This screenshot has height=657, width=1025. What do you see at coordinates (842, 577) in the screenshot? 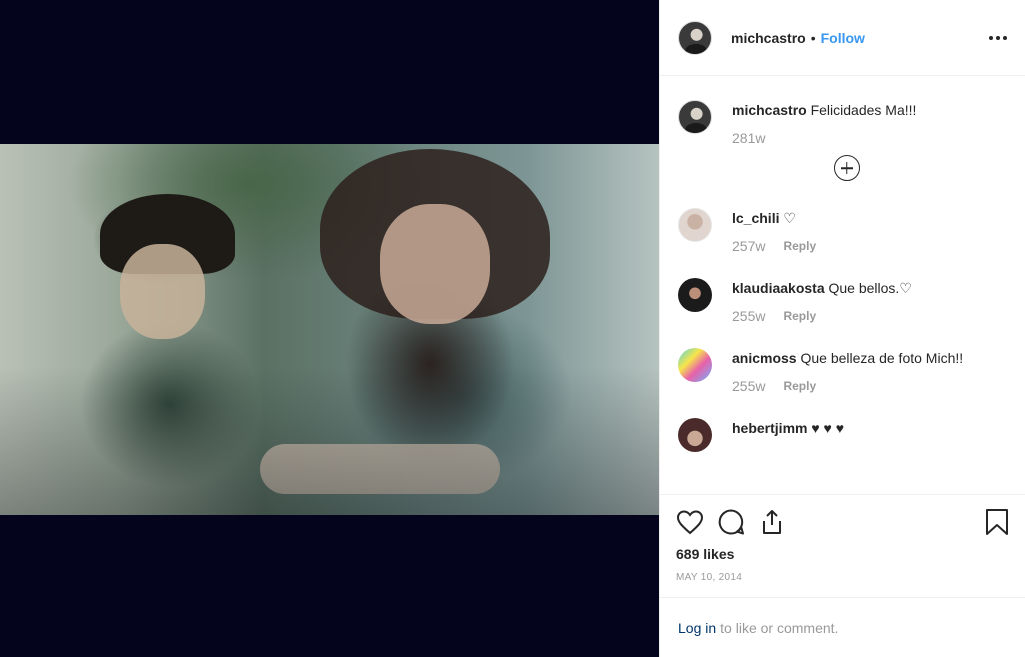
I see `post-date: MAY 10, 2014` at bounding box center [842, 577].